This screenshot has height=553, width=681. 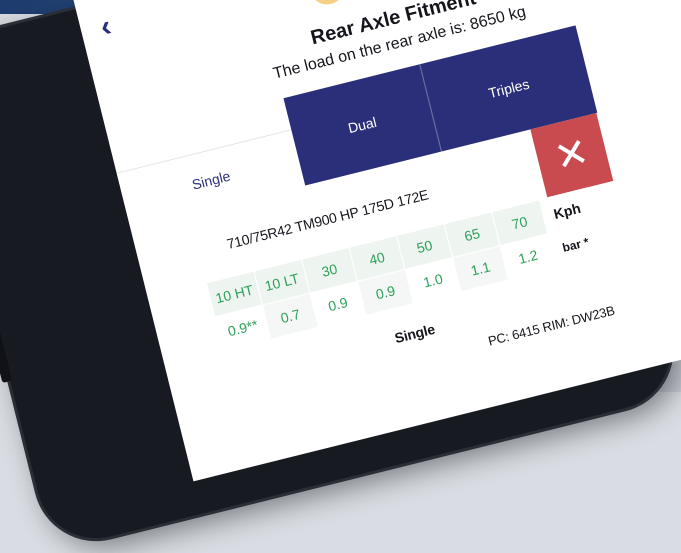 I want to click on config-detail: PC: 6415 RIM: DW23B, so click(x=551, y=325).